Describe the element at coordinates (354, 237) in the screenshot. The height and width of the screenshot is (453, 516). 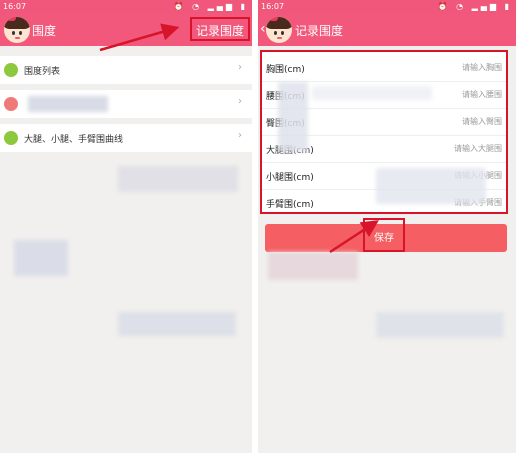
I see `arrow-to-form` at that location.